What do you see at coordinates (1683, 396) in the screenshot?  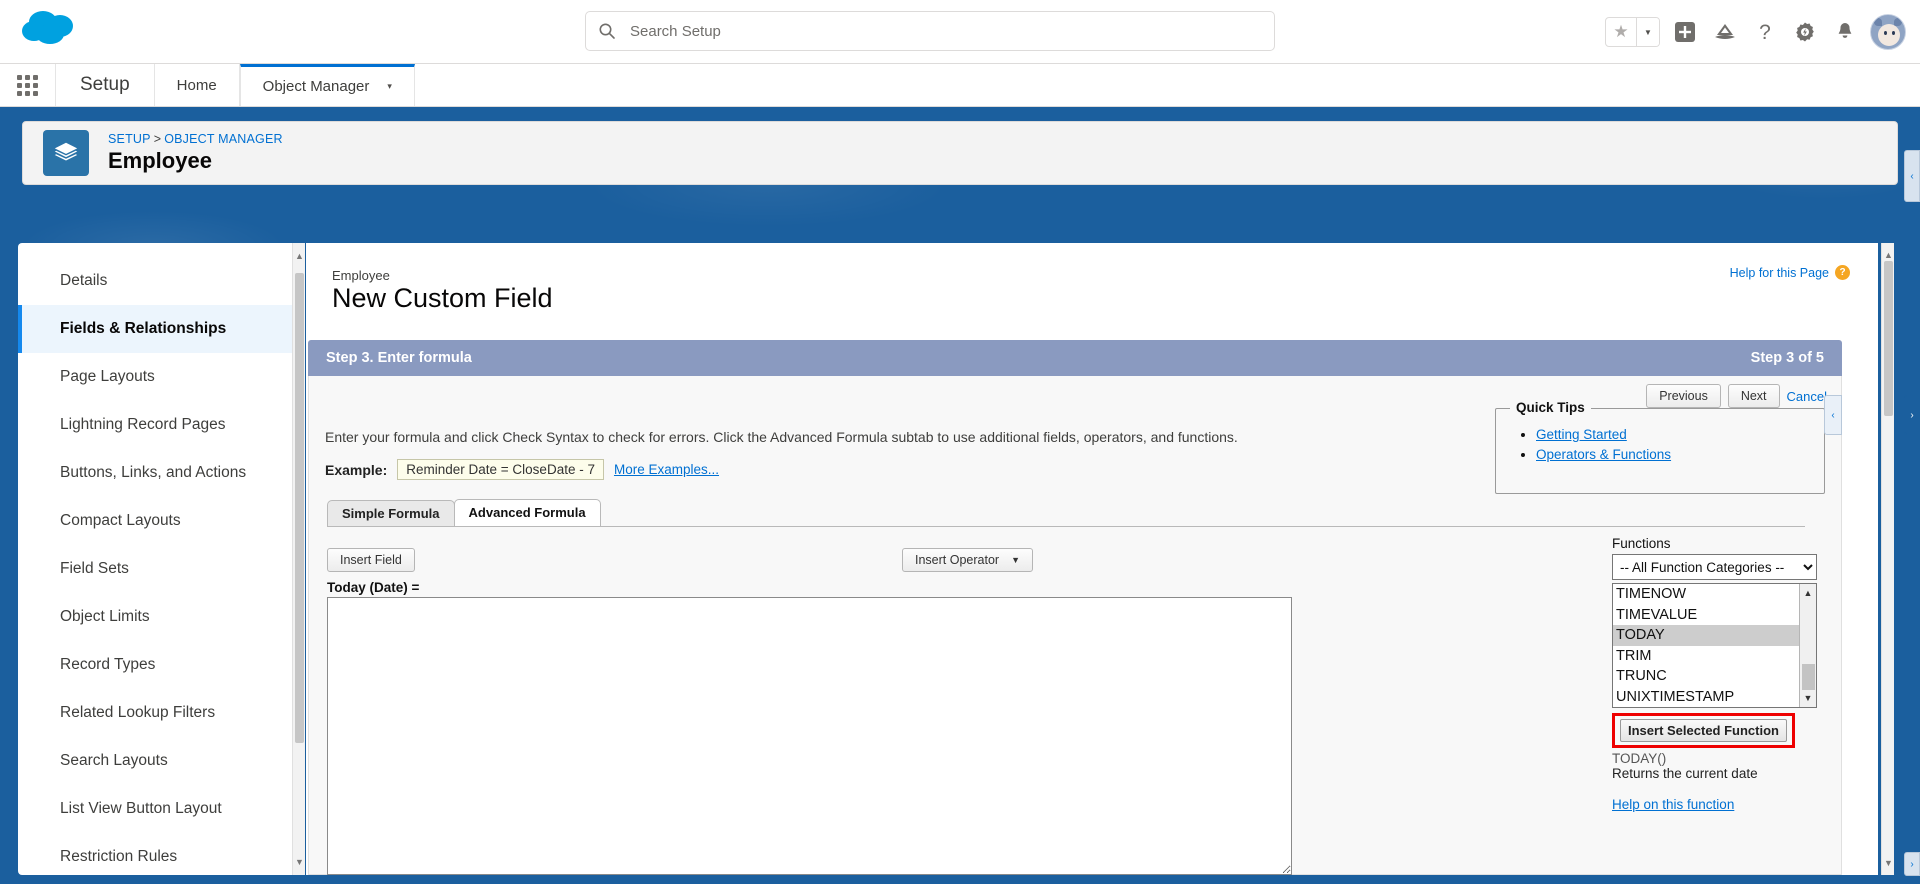 I see `previous-button: Previous` at bounding box center [1683, 396].